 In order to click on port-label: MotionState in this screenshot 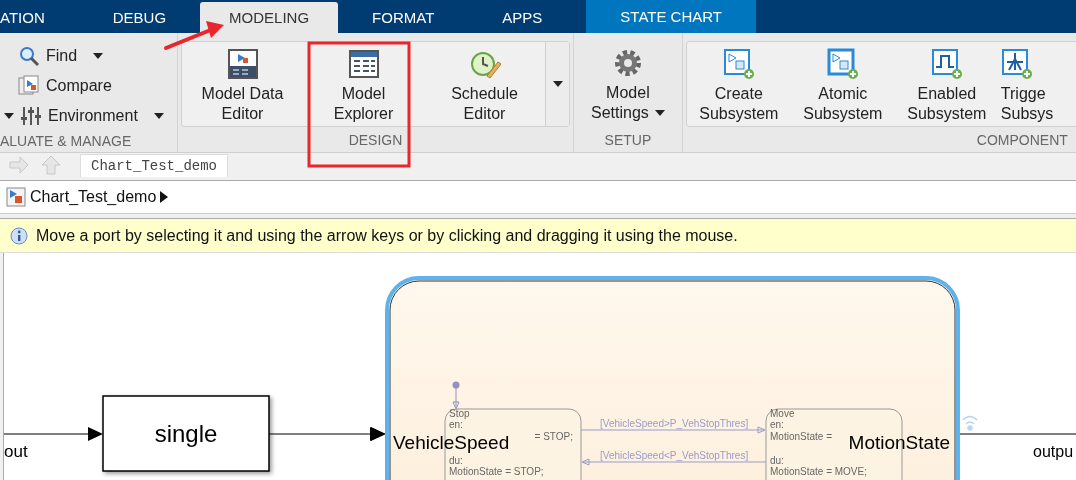, I will do `click(899, 442)`.